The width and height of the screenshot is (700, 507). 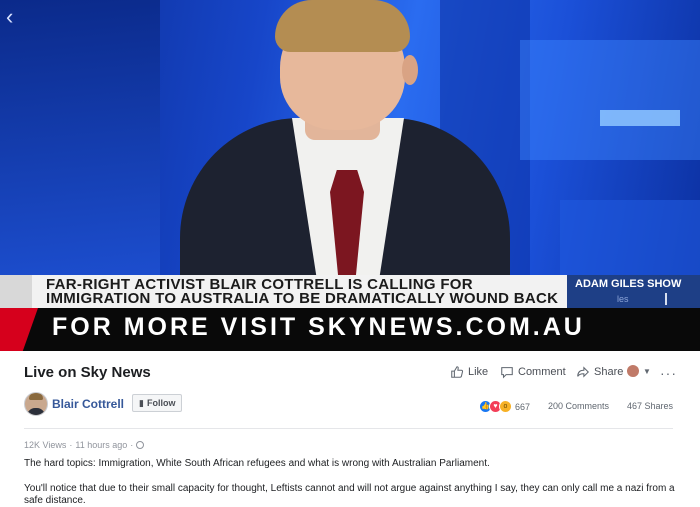 What do you see at coordinates (36, 396) in the screenshot?
I see `avatar-hair` at bounding box center [36, 396].